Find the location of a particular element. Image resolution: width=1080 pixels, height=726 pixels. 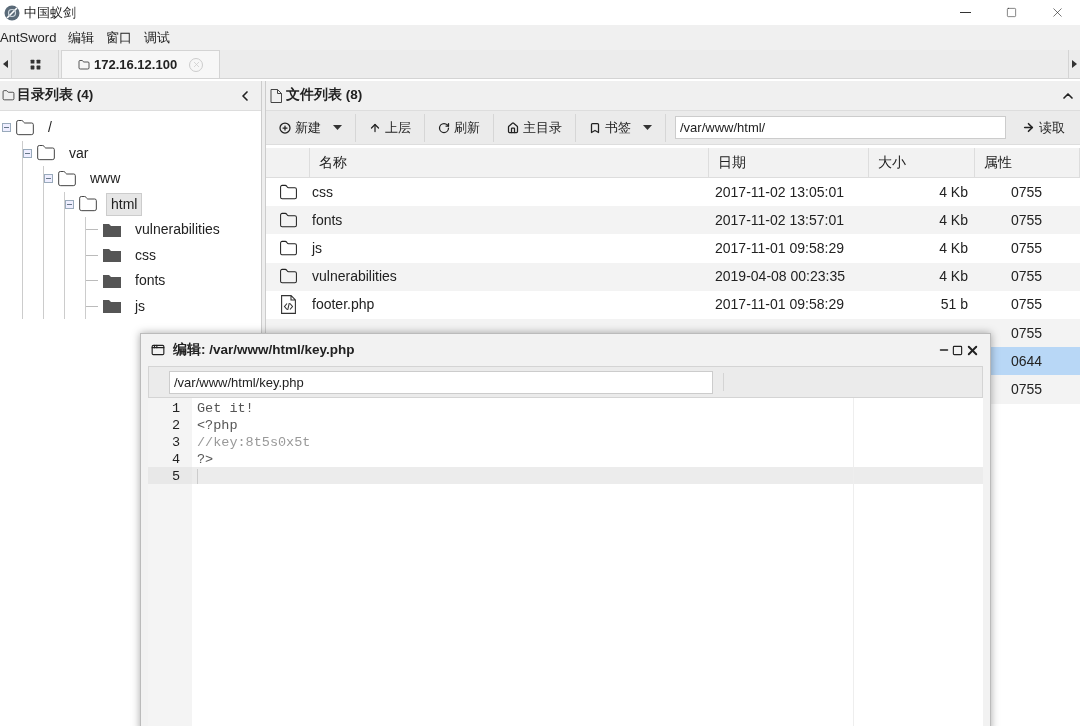

tab: 172.16.12.100 is located at coordinates (141, 64).